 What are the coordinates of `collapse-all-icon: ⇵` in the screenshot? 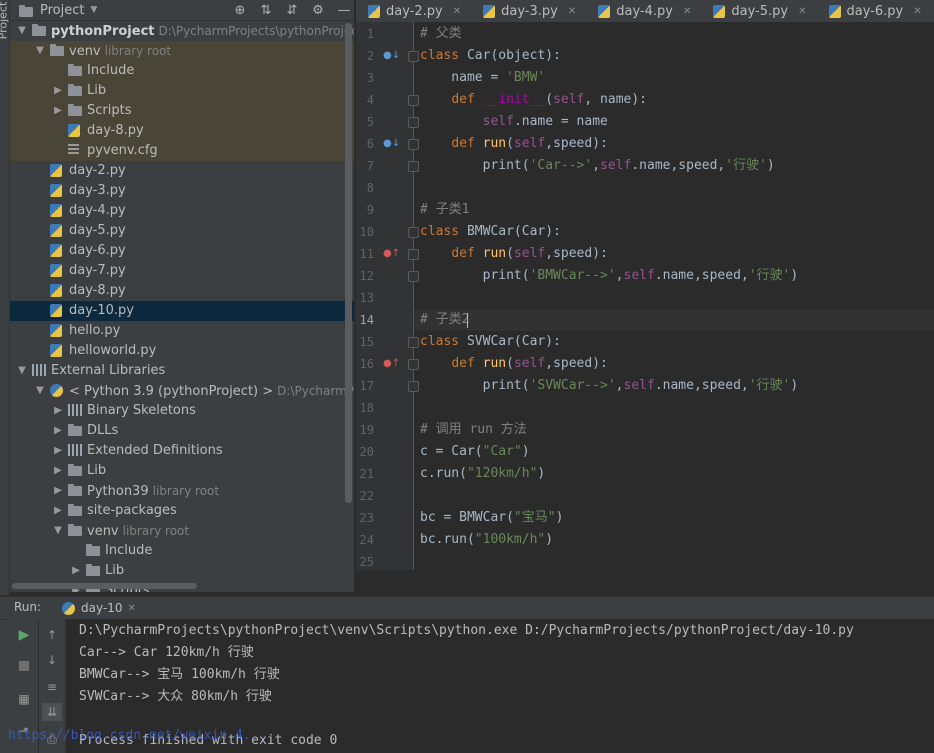 It's located at (292, 10).